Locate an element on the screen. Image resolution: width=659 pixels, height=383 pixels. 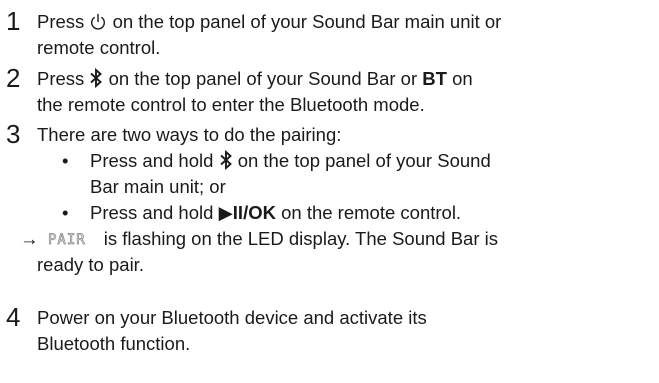
step-text-part: on the top panel of your Sound Bar or is located at coordinates (263, 78).